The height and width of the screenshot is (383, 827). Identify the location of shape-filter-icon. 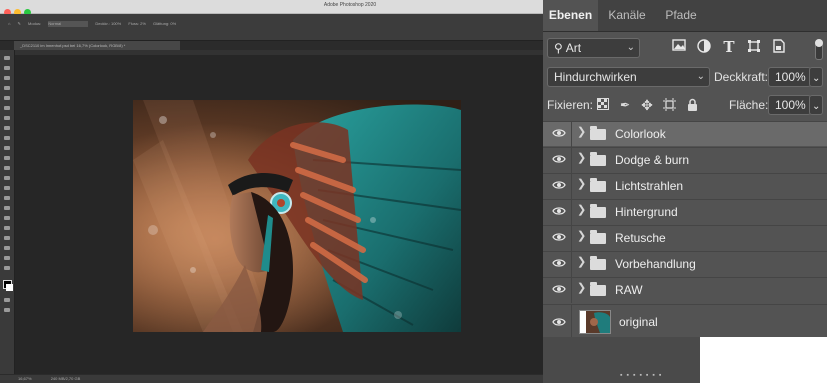
(754, 47).